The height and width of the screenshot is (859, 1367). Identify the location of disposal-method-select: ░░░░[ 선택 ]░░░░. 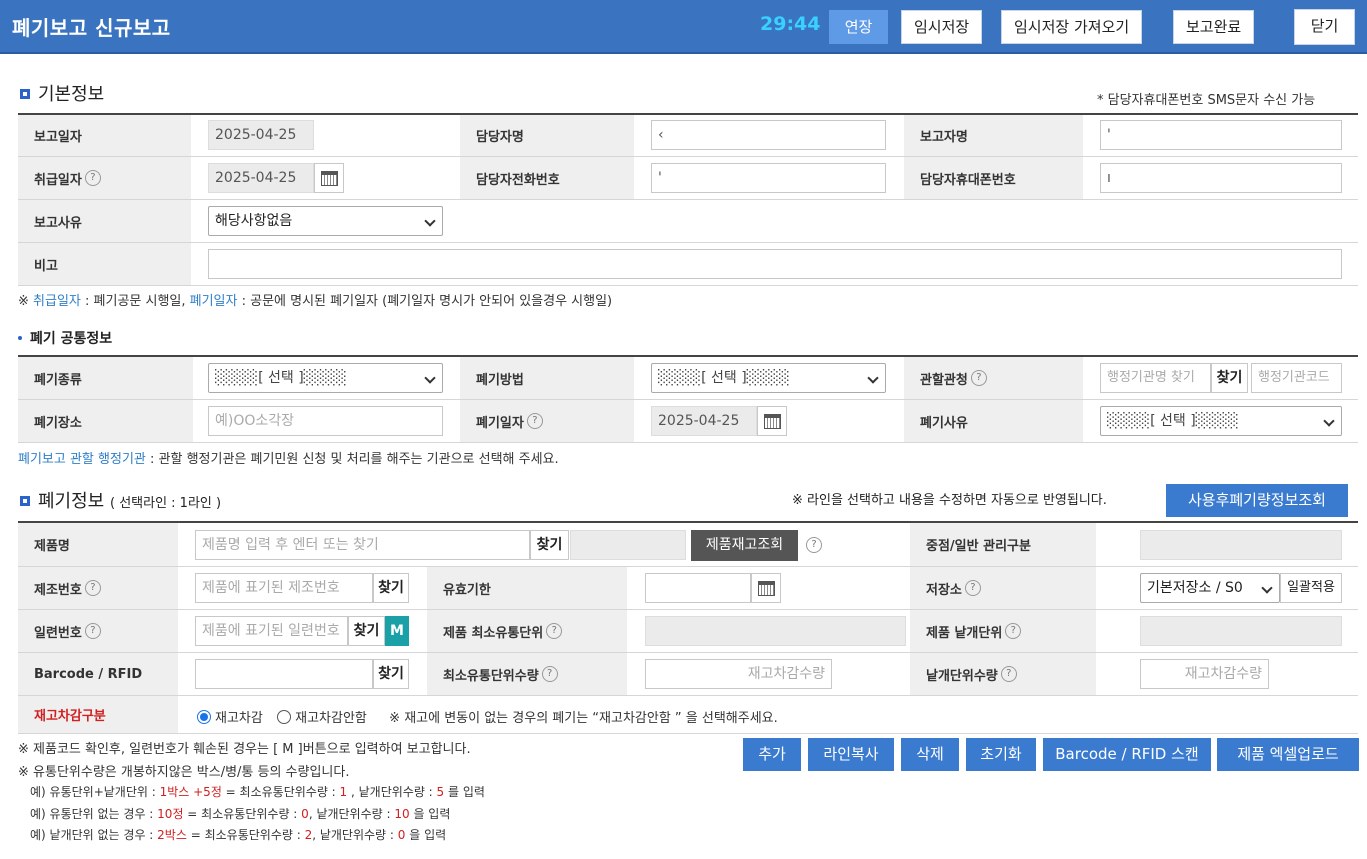
(768, 378).